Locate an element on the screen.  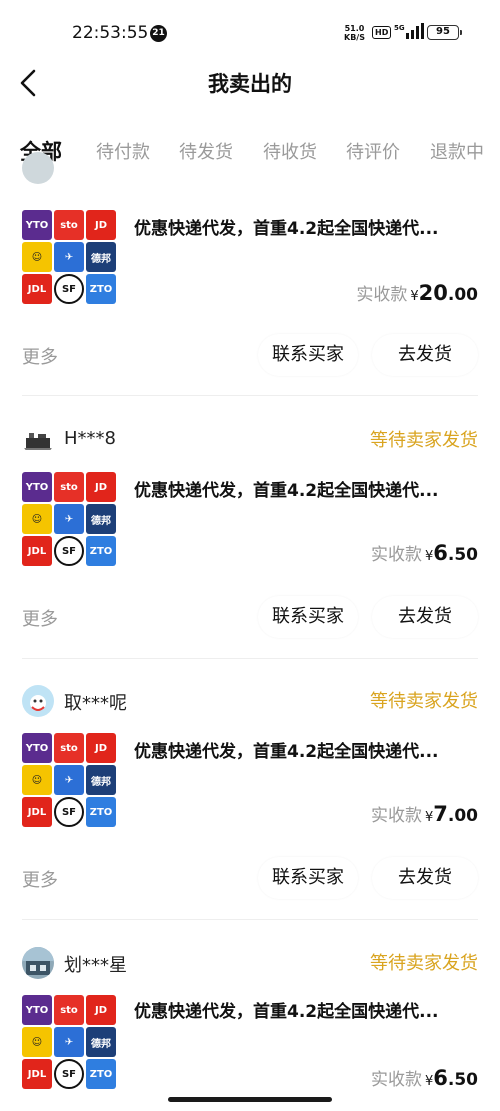
buyer-name: 取***呢 is located at coordinates (95, 703).